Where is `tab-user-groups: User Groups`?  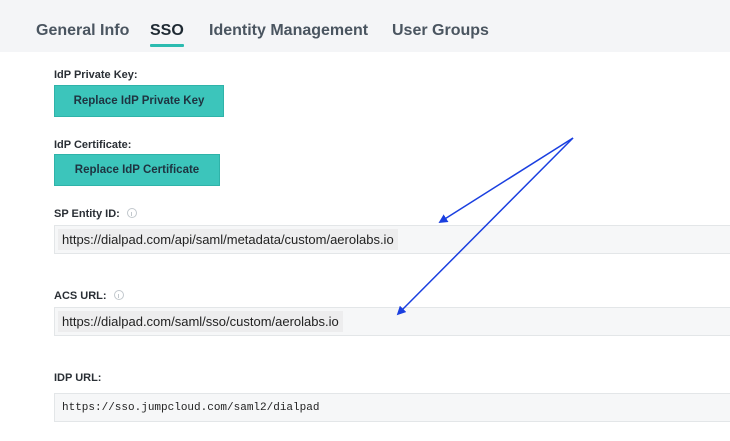 tab-user-groups: User Groups is located at coordinates (440, 31).